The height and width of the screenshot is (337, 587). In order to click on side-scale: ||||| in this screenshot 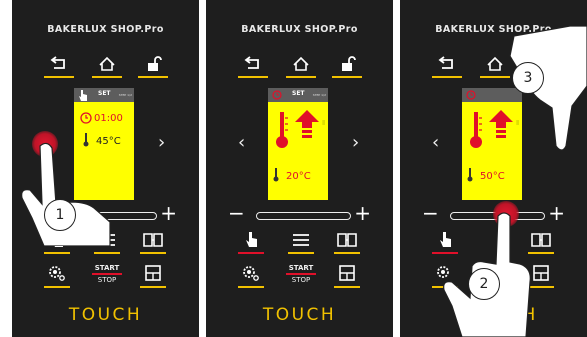, I will do `click(324, 123)`.